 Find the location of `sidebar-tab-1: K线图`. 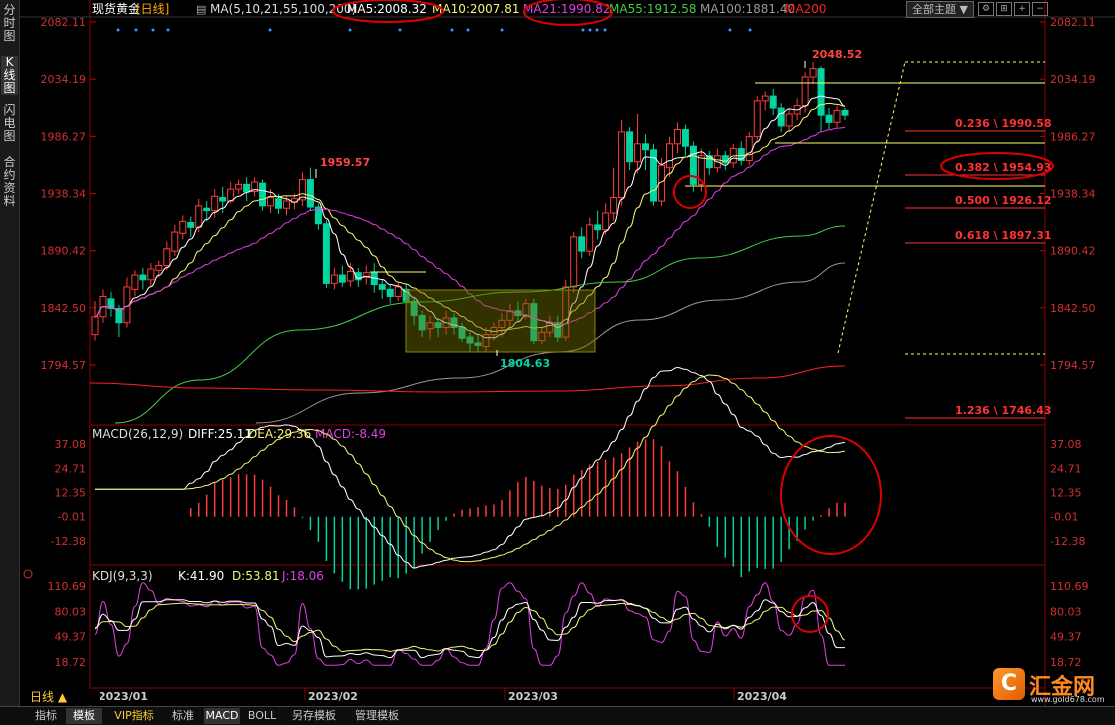

sidebar-tab-1: K线图 is located at coordinates (9, 75).